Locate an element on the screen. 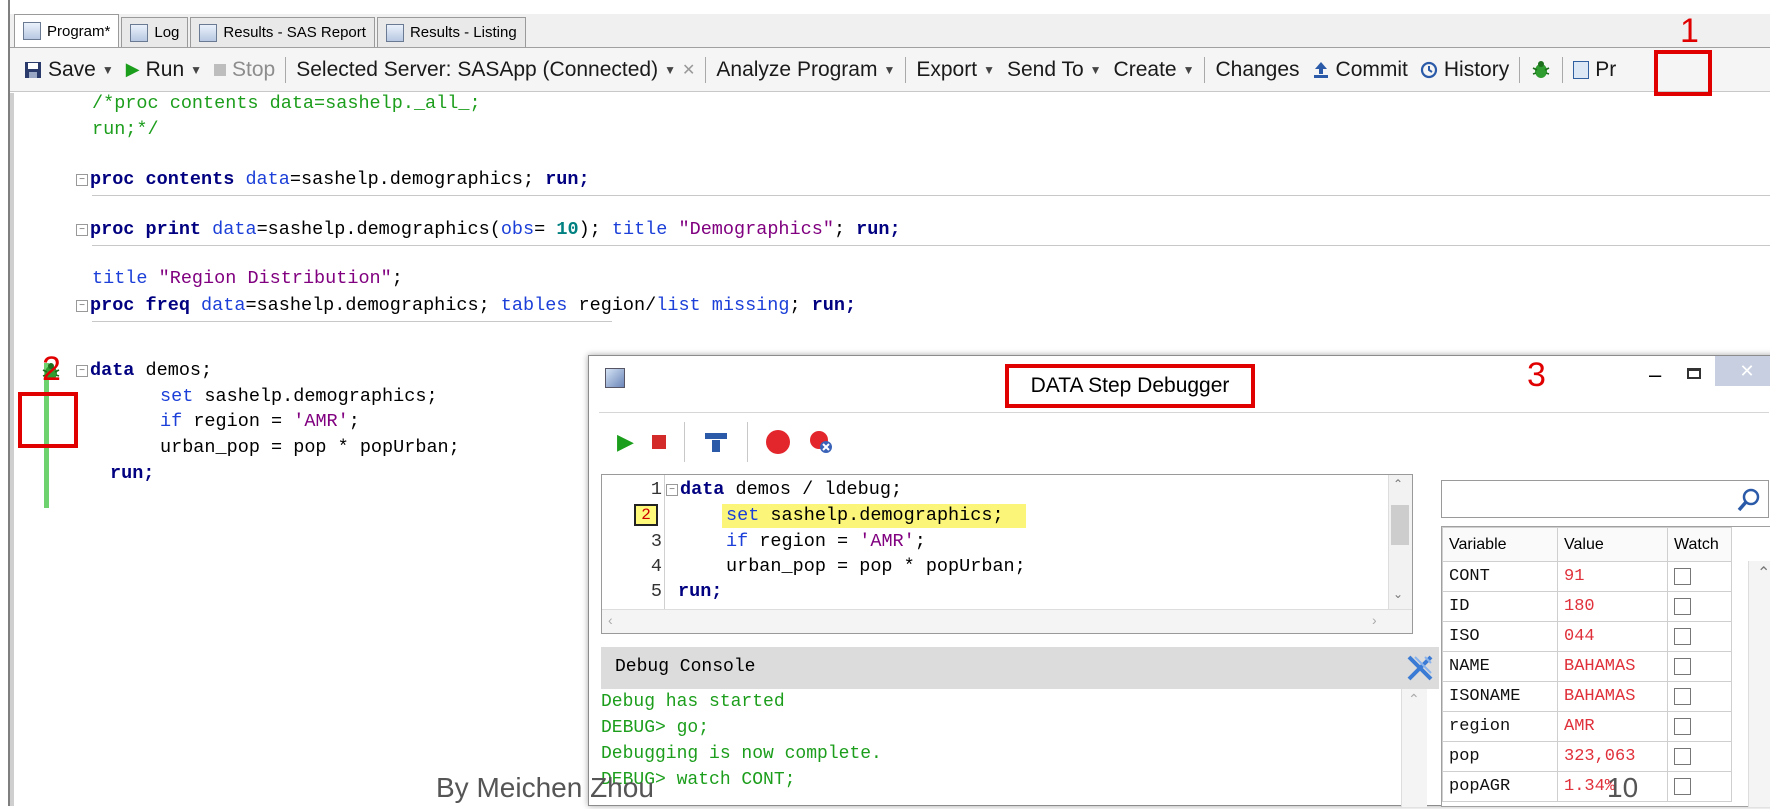  scroll-down-icon: ⌄ is located at coordinates (1398, 594).